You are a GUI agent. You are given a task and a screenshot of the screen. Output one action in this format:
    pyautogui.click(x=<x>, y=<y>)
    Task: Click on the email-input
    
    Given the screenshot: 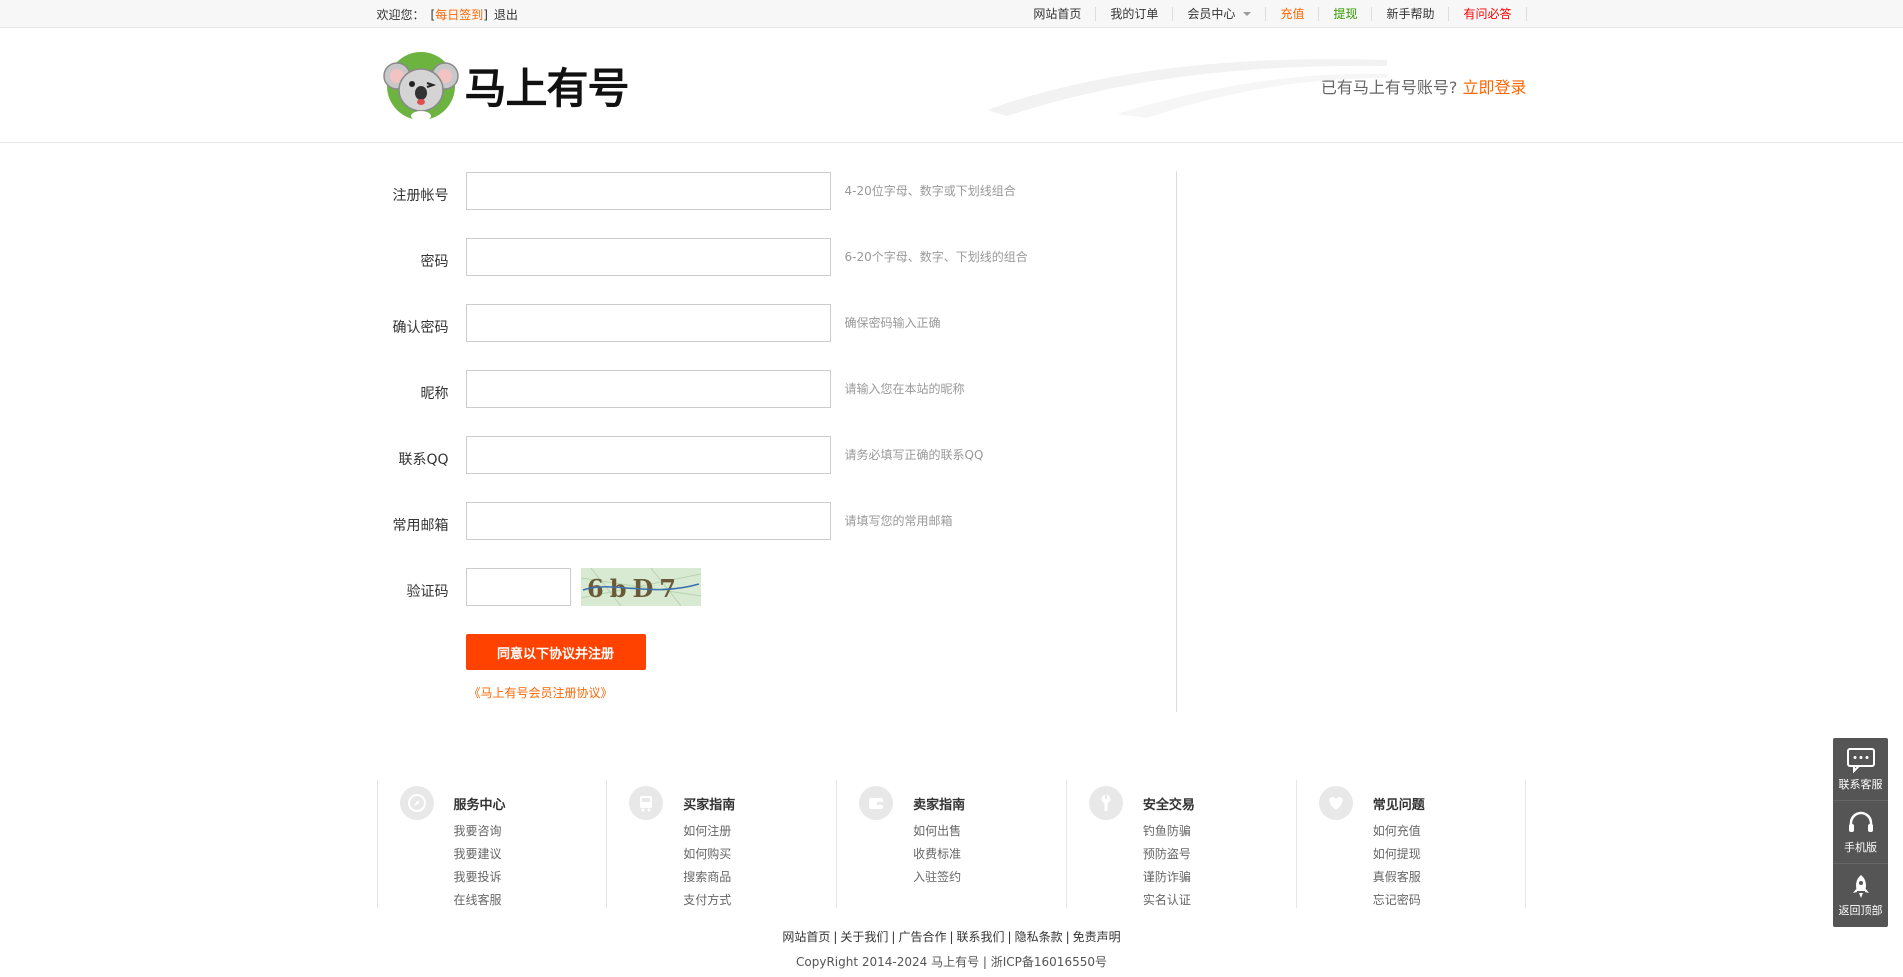 What is the action you would take?
    pyautogui.click(x=648, y=521)
    